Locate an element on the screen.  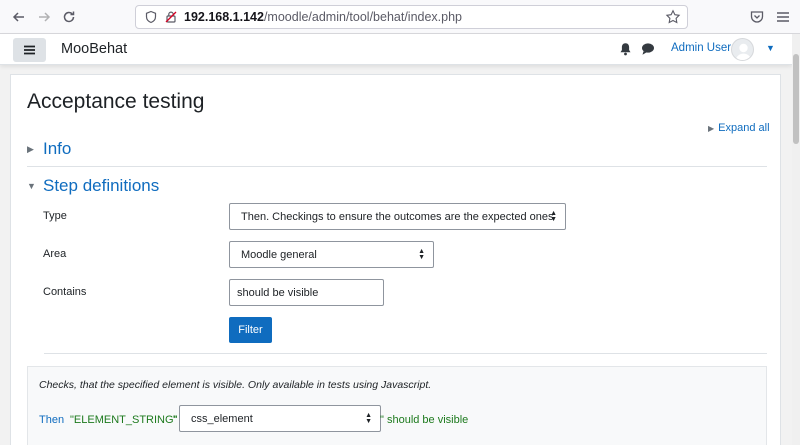
selector-type-select: css_element ▲ ▼ is located at coordinates (280, 418).